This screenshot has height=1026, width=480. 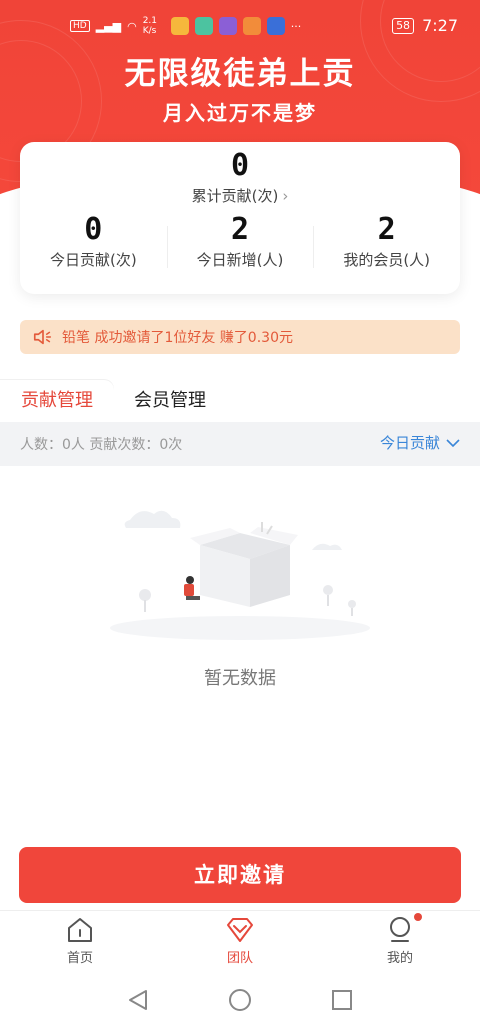 What do you see at coordinates (399, 958) in the screenshot?
I see `nav-mine-label: 我的` at bounding box center [399, 958].